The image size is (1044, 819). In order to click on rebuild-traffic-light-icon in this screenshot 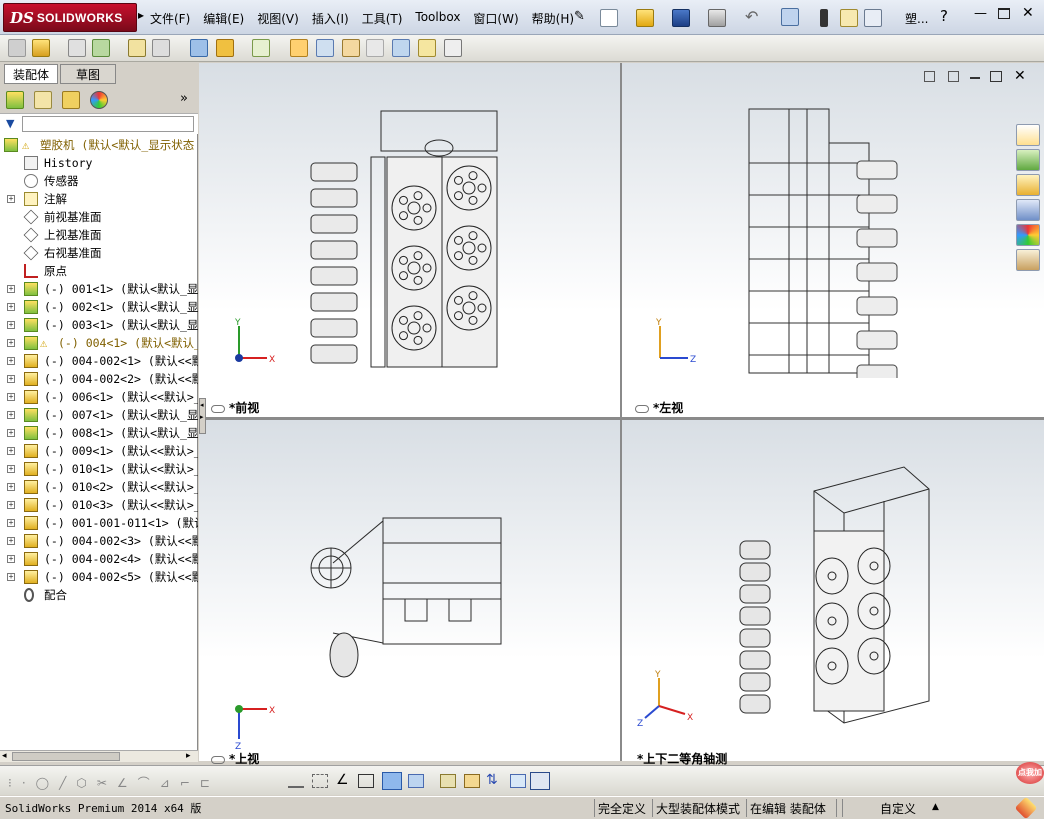, I will do `click(824, 18)`.